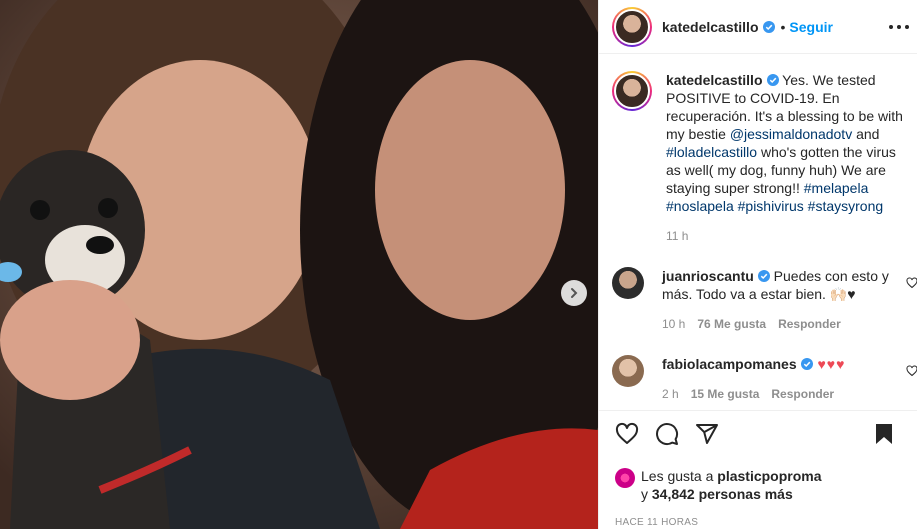 This screenshot has width=917, height=529. Describe the element at coordinates (700, 206) in the screenshot. I see `hashtag-link: #noslapela` at that location.